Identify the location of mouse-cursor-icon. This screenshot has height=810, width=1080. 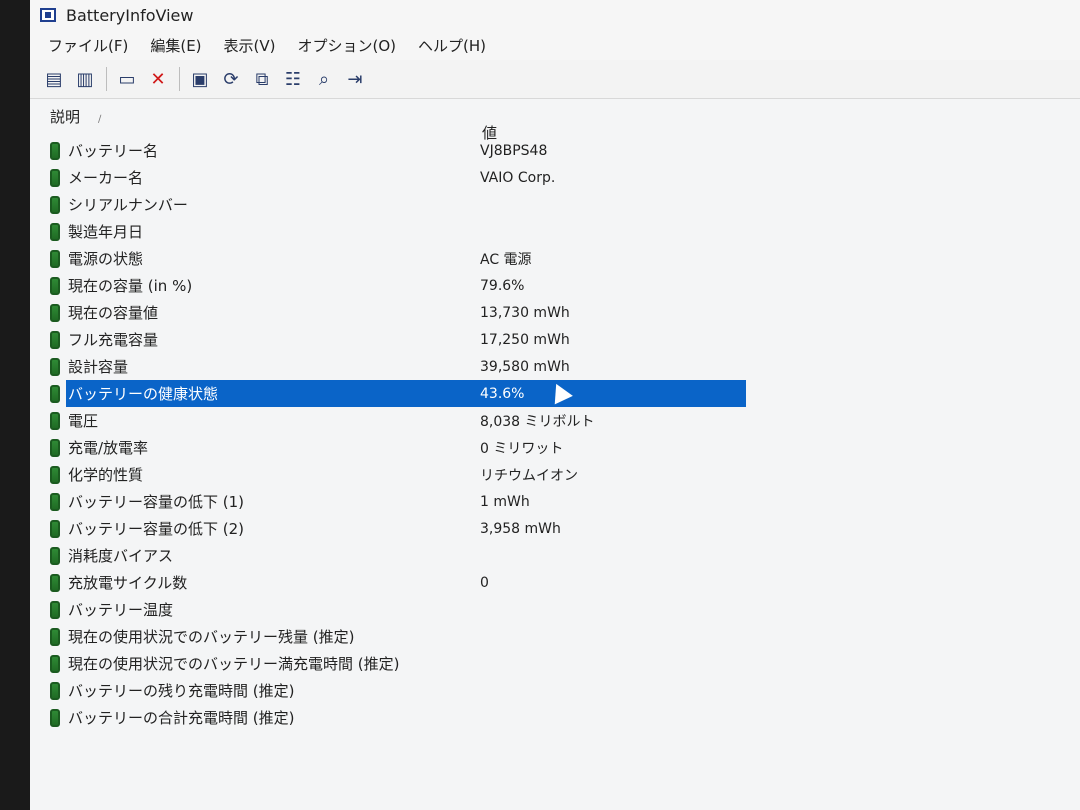
(560, 392).